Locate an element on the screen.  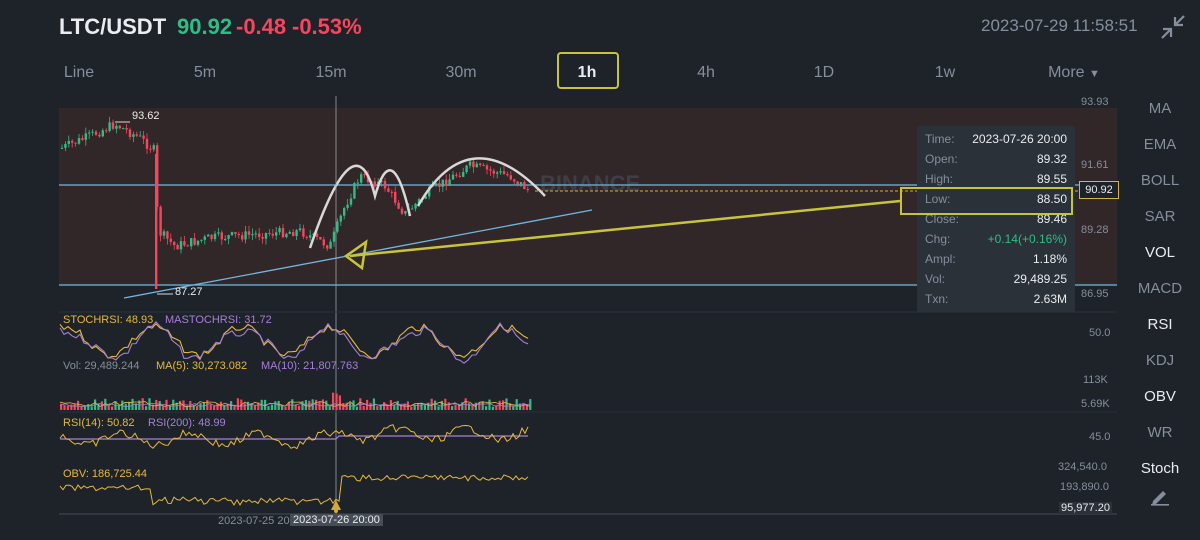
rsi14-label: RSI(14): 50.82 is located at coordinates (99, 423).